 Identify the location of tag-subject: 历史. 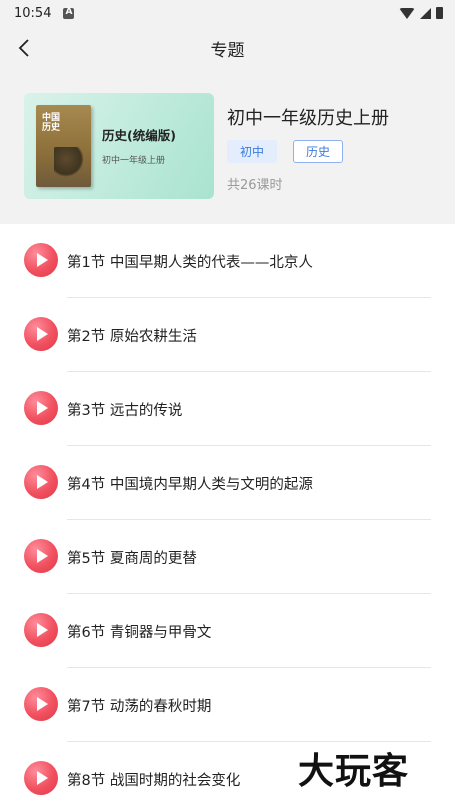
(318, 151).